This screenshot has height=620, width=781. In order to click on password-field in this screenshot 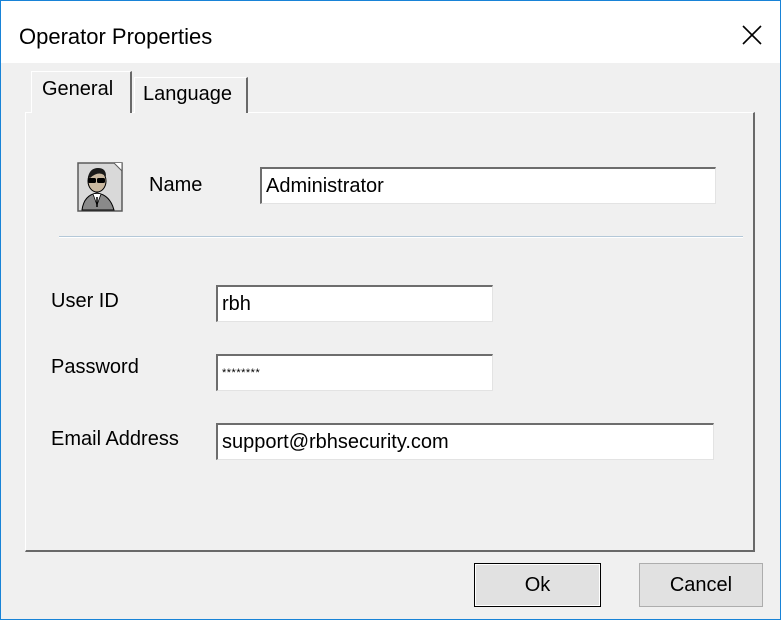, I will do `click(354, 372)`.